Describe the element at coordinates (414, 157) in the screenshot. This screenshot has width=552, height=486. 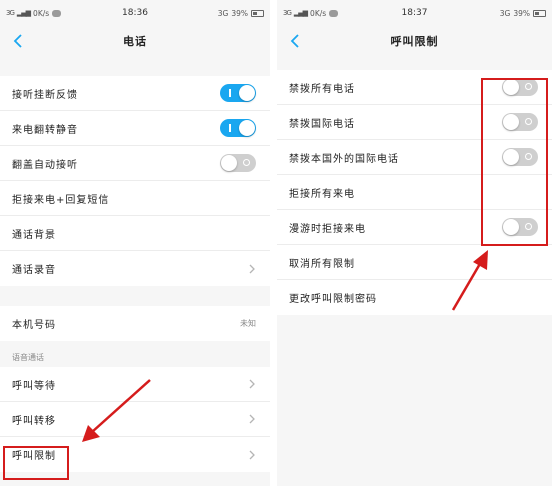
I see `barring-row-international-except-home: 禁拨本国外的国际电话` at that location.